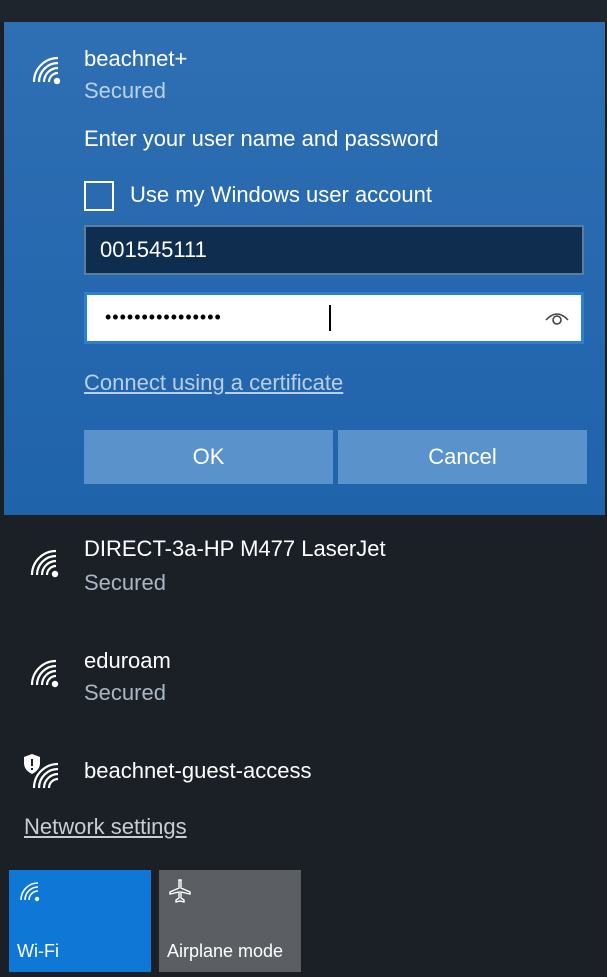 Image resolution: width=607 pixels, height=977 pixels. I want to click on airplane-icon, so click(180, 891).